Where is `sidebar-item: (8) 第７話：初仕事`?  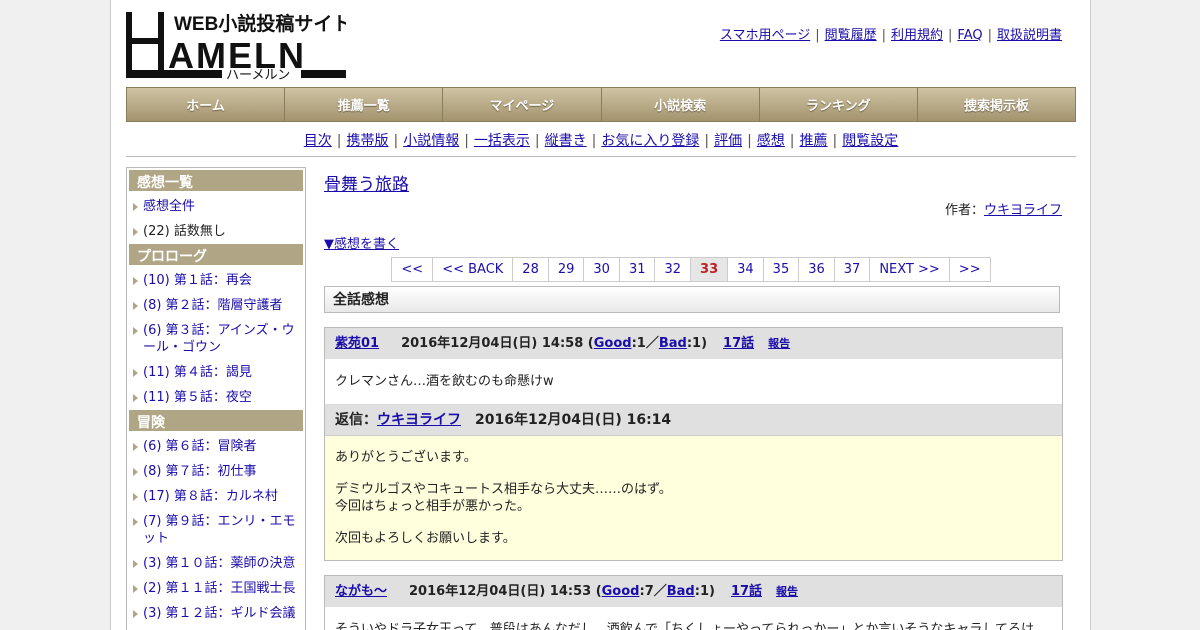 sidebar-item: (8) 第７話：初仕事 is located at coordinates (216, 471).